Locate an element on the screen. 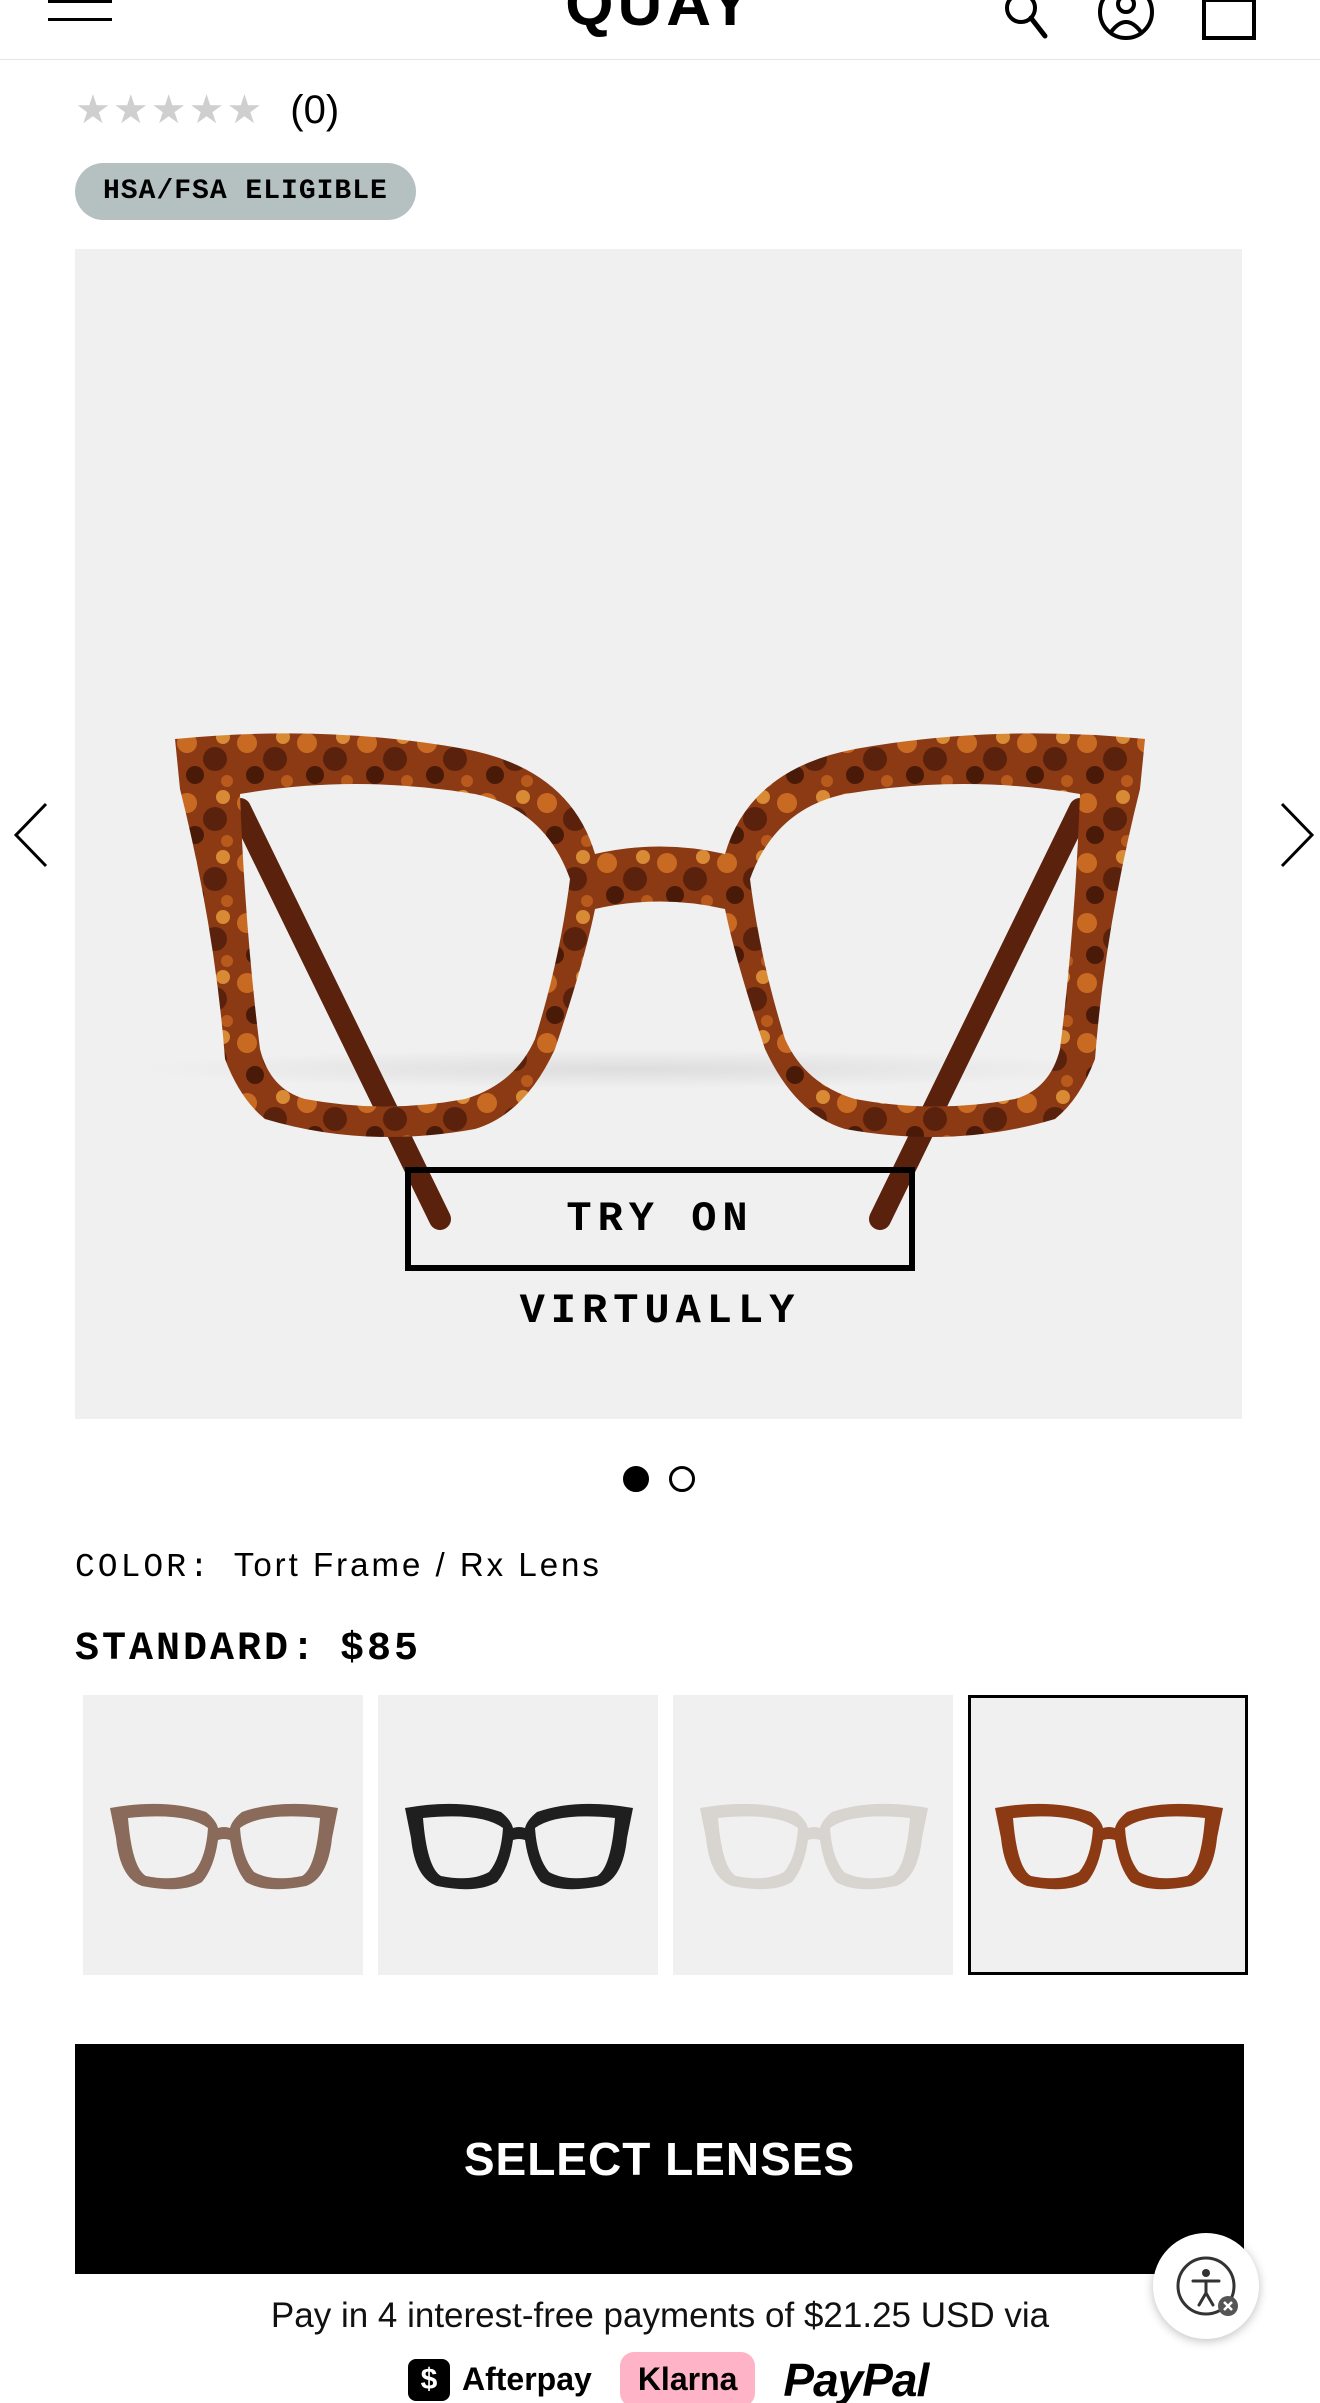  color-label: COLOR: is located at coordinates (143, 1567).